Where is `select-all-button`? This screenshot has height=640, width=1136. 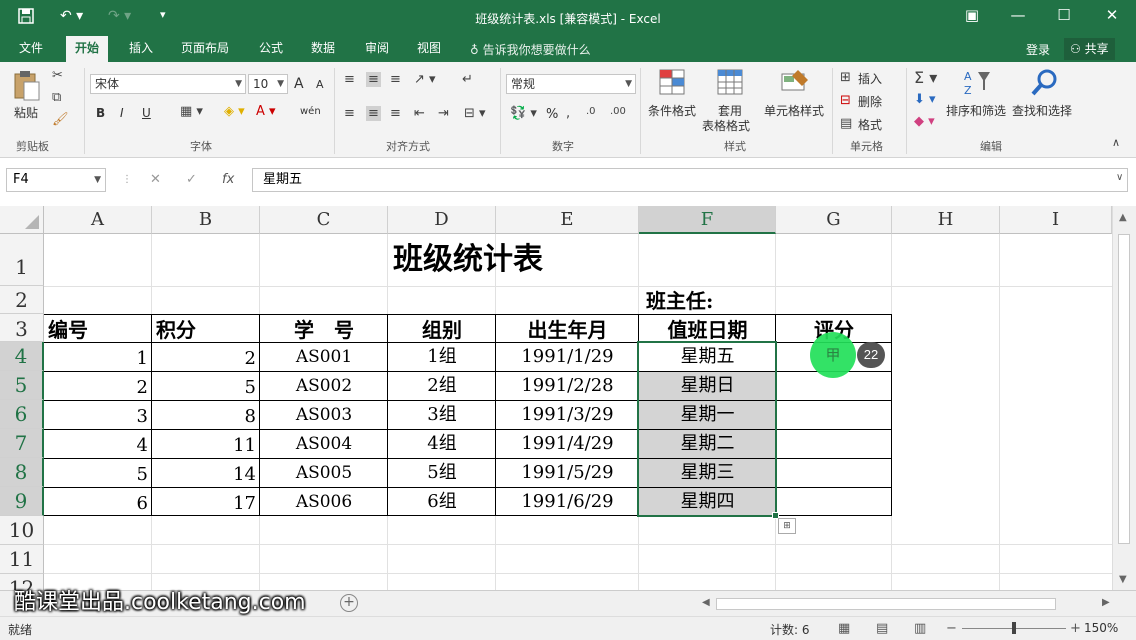
select-all-button is located at coordinates (22, 220).